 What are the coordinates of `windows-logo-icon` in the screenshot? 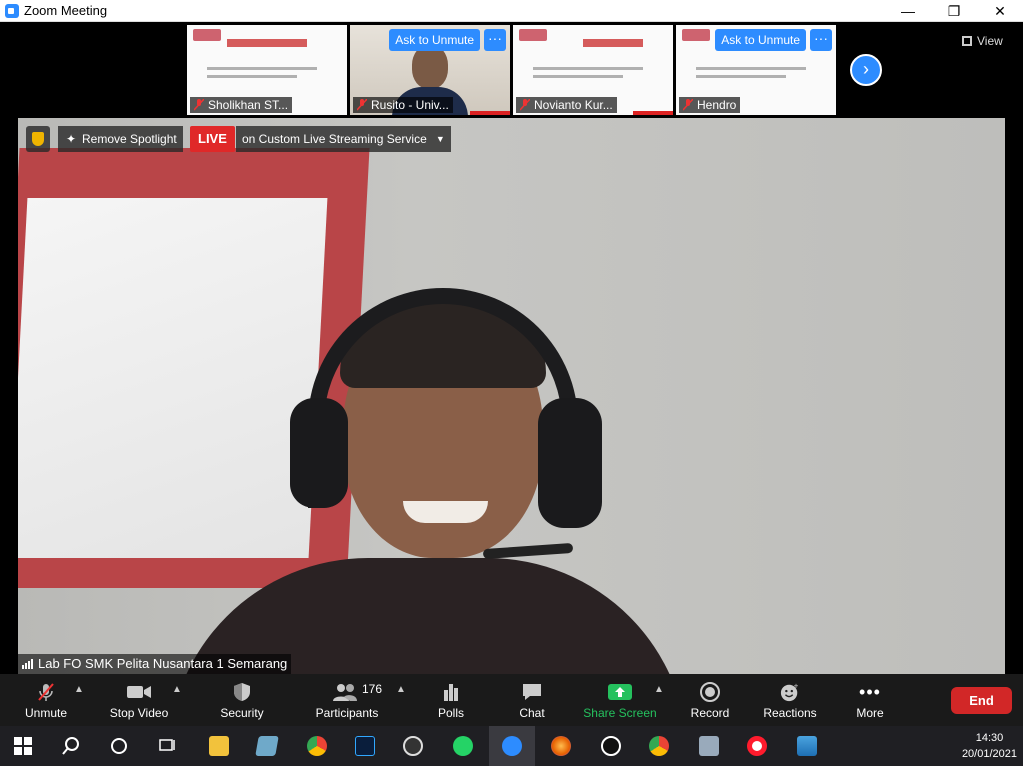 It's located at (23, 746).